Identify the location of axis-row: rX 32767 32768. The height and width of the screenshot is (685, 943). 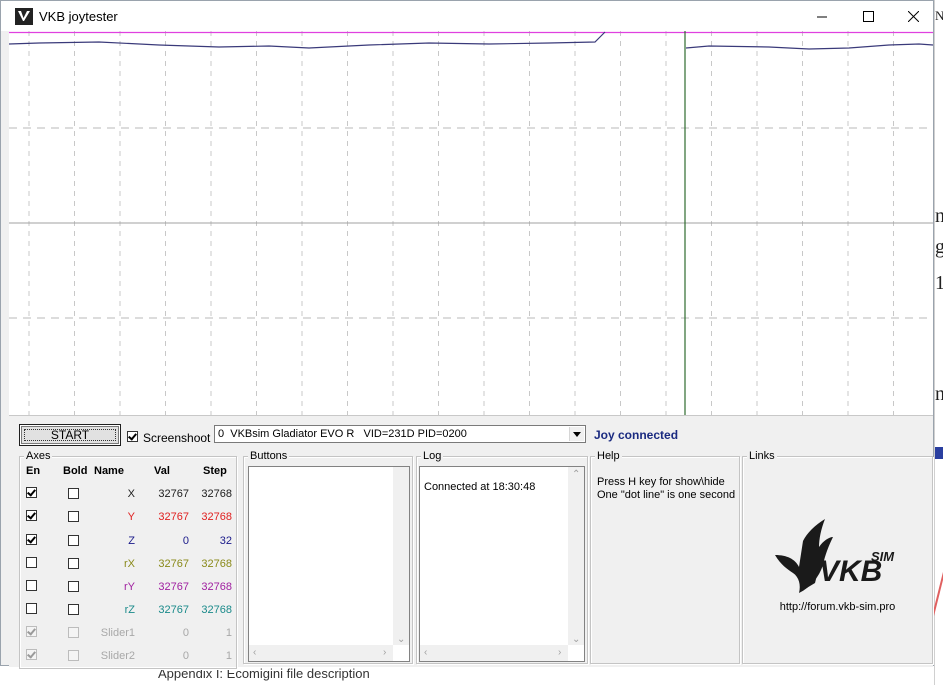
(128, 566).